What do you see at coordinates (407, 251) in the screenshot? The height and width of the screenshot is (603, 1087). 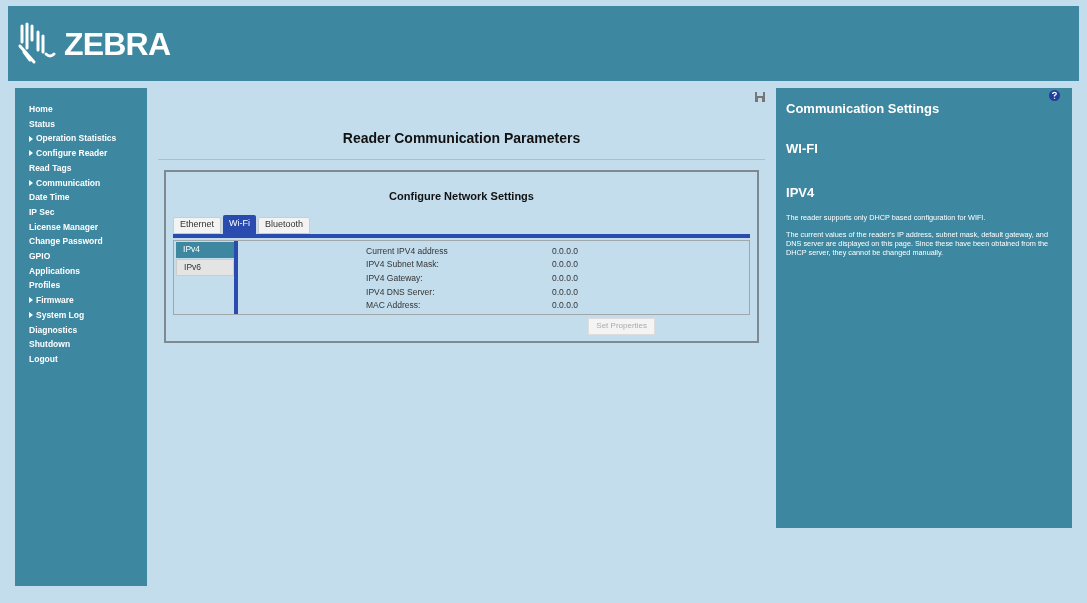 I see `field-label: Current IPV4 address` at bounding box center [407, 251].